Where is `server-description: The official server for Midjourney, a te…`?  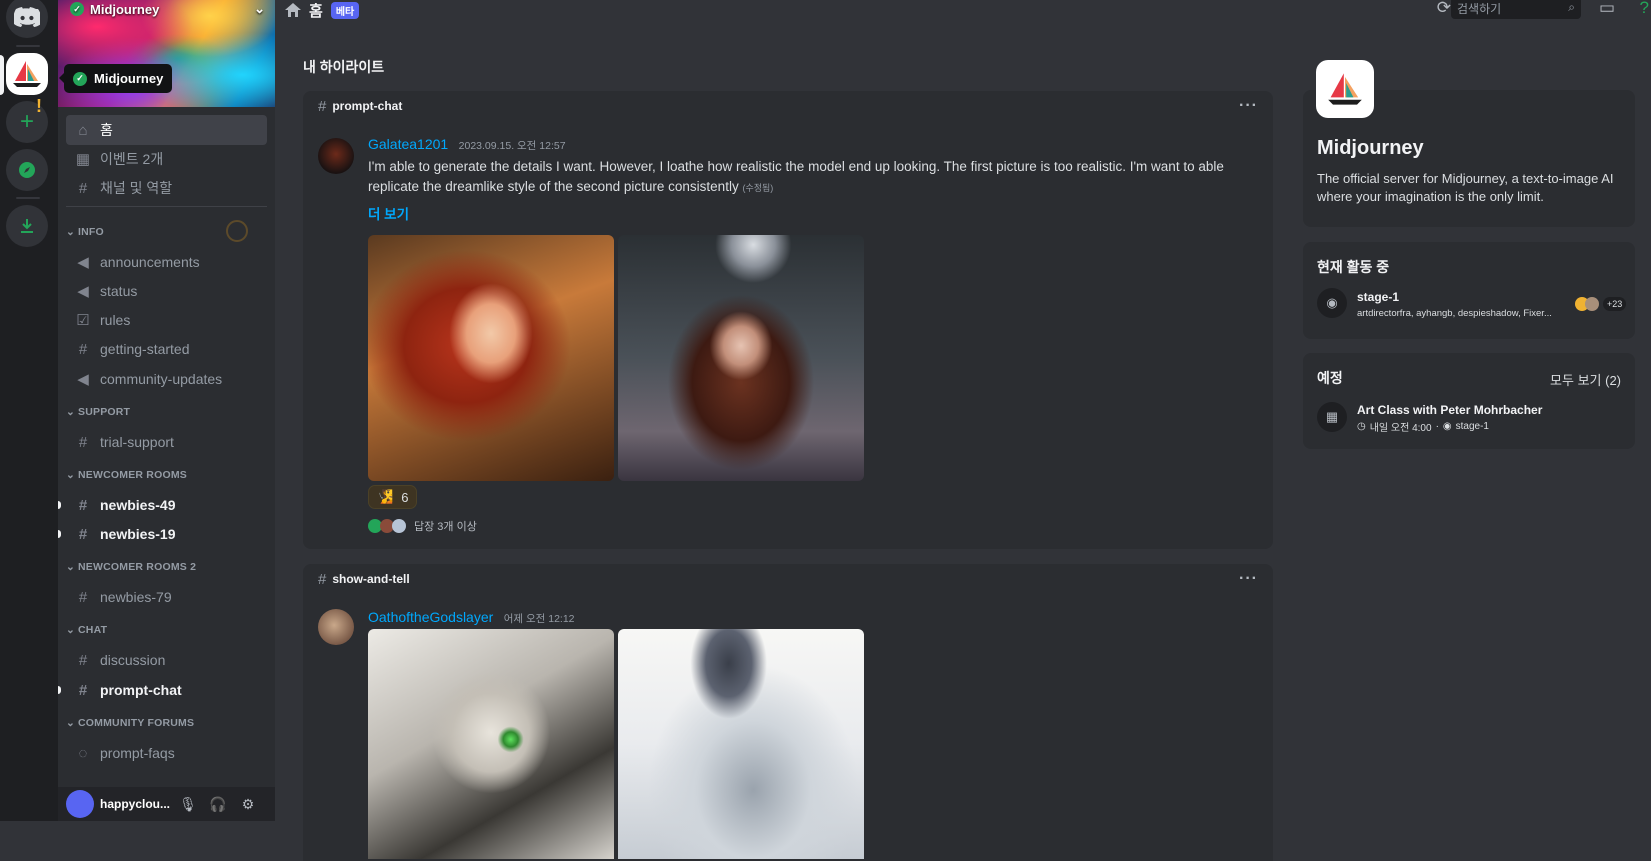 server-description: The official server for Midjourney, a te… is located at coordinates (1465, 187).